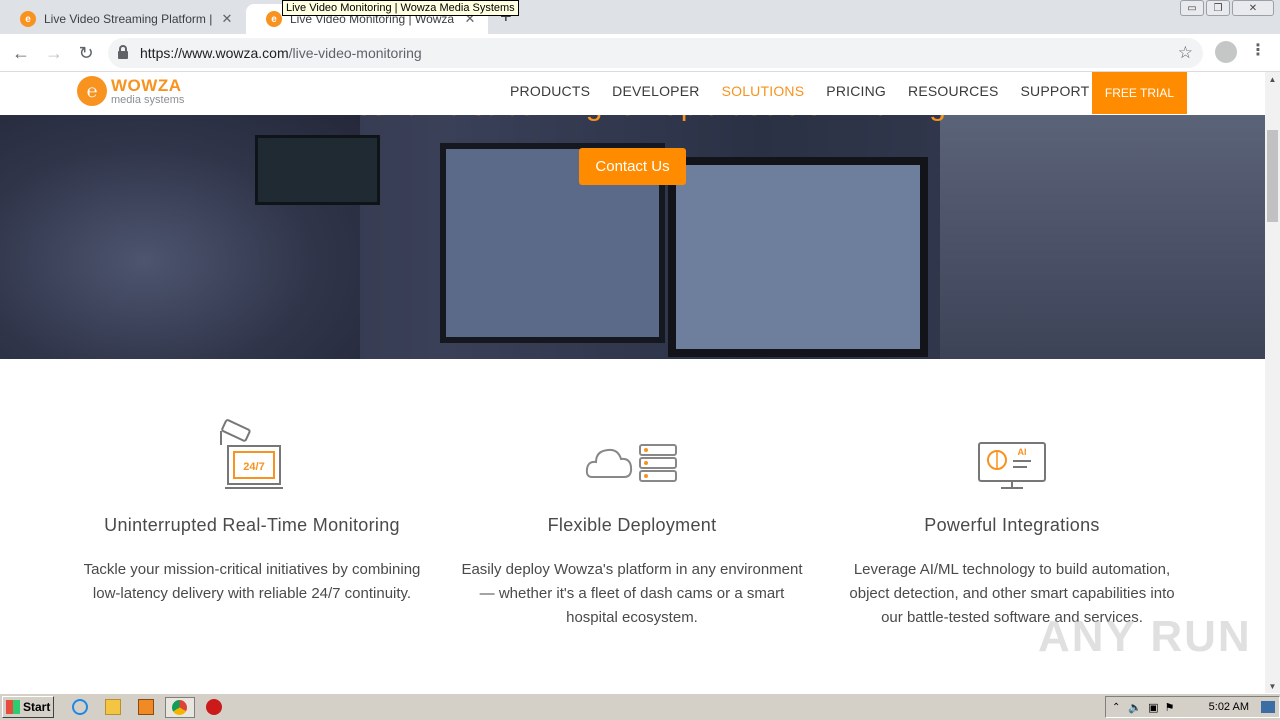 The width and height of the screenshot is (1280, 720). I want to click on network-icon: ▣, so click(1153, 707).